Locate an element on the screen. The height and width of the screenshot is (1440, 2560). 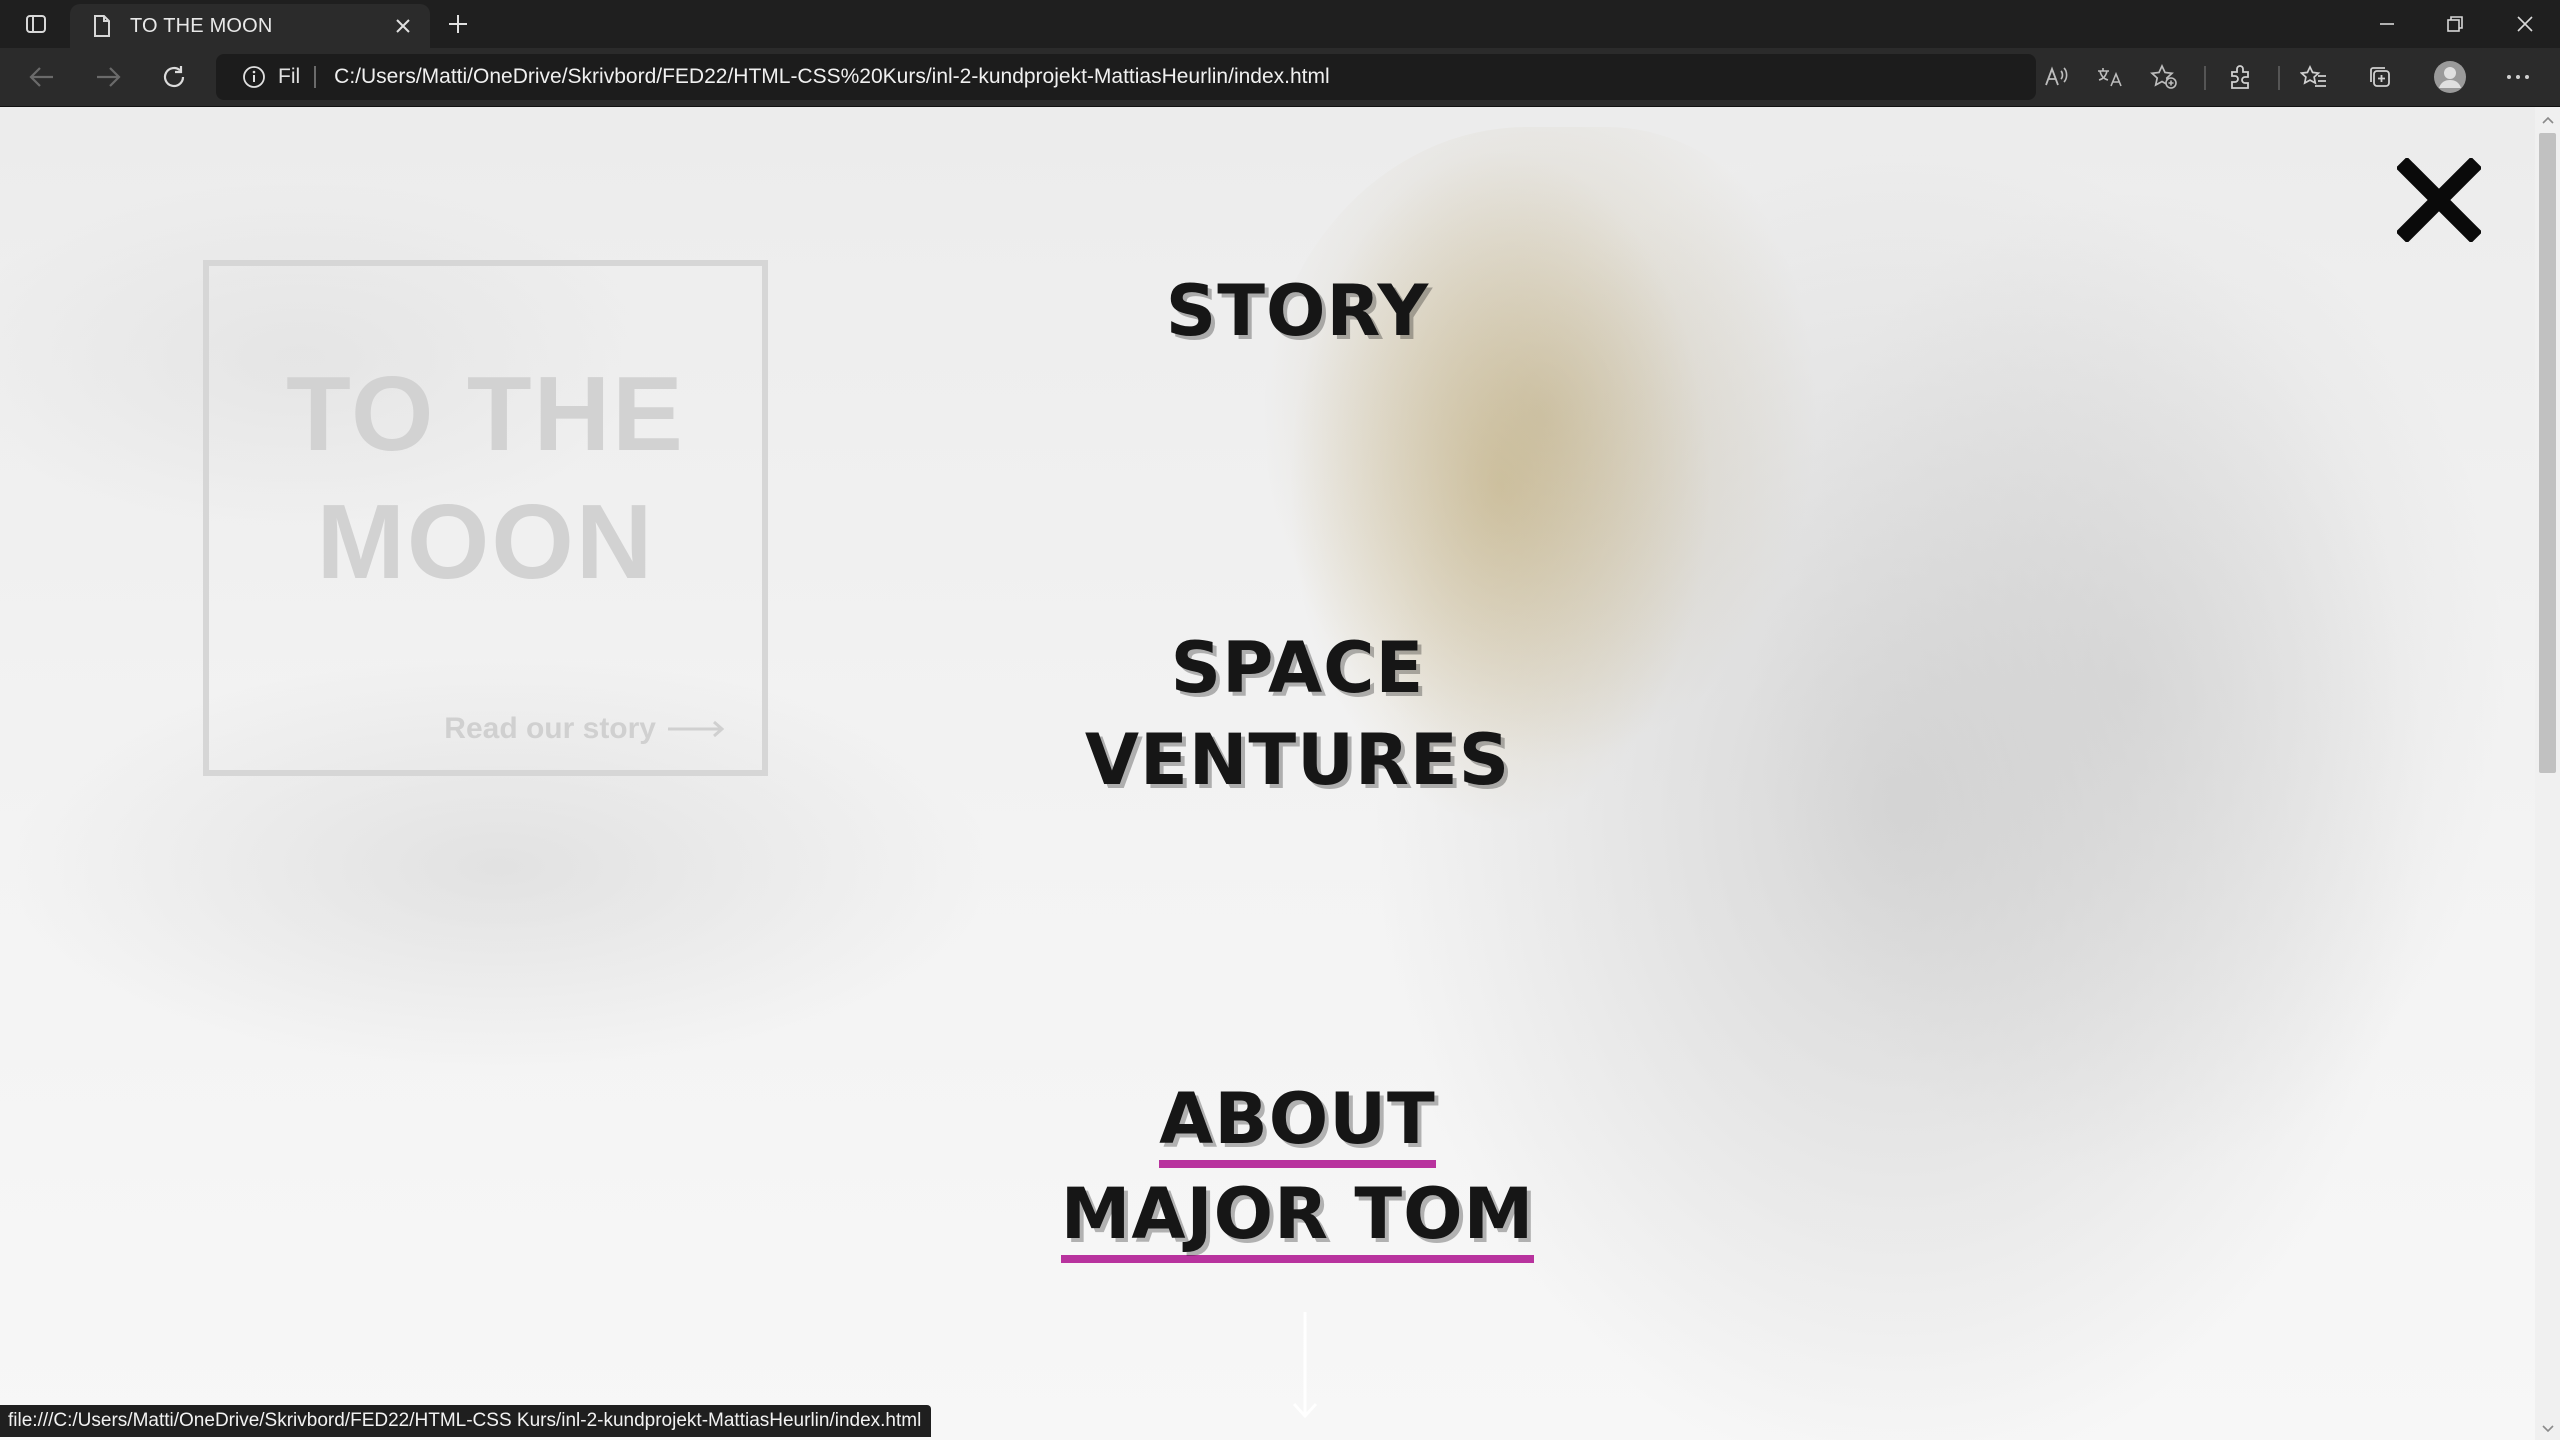
refresh-icon is located at coordinates (174, 77).